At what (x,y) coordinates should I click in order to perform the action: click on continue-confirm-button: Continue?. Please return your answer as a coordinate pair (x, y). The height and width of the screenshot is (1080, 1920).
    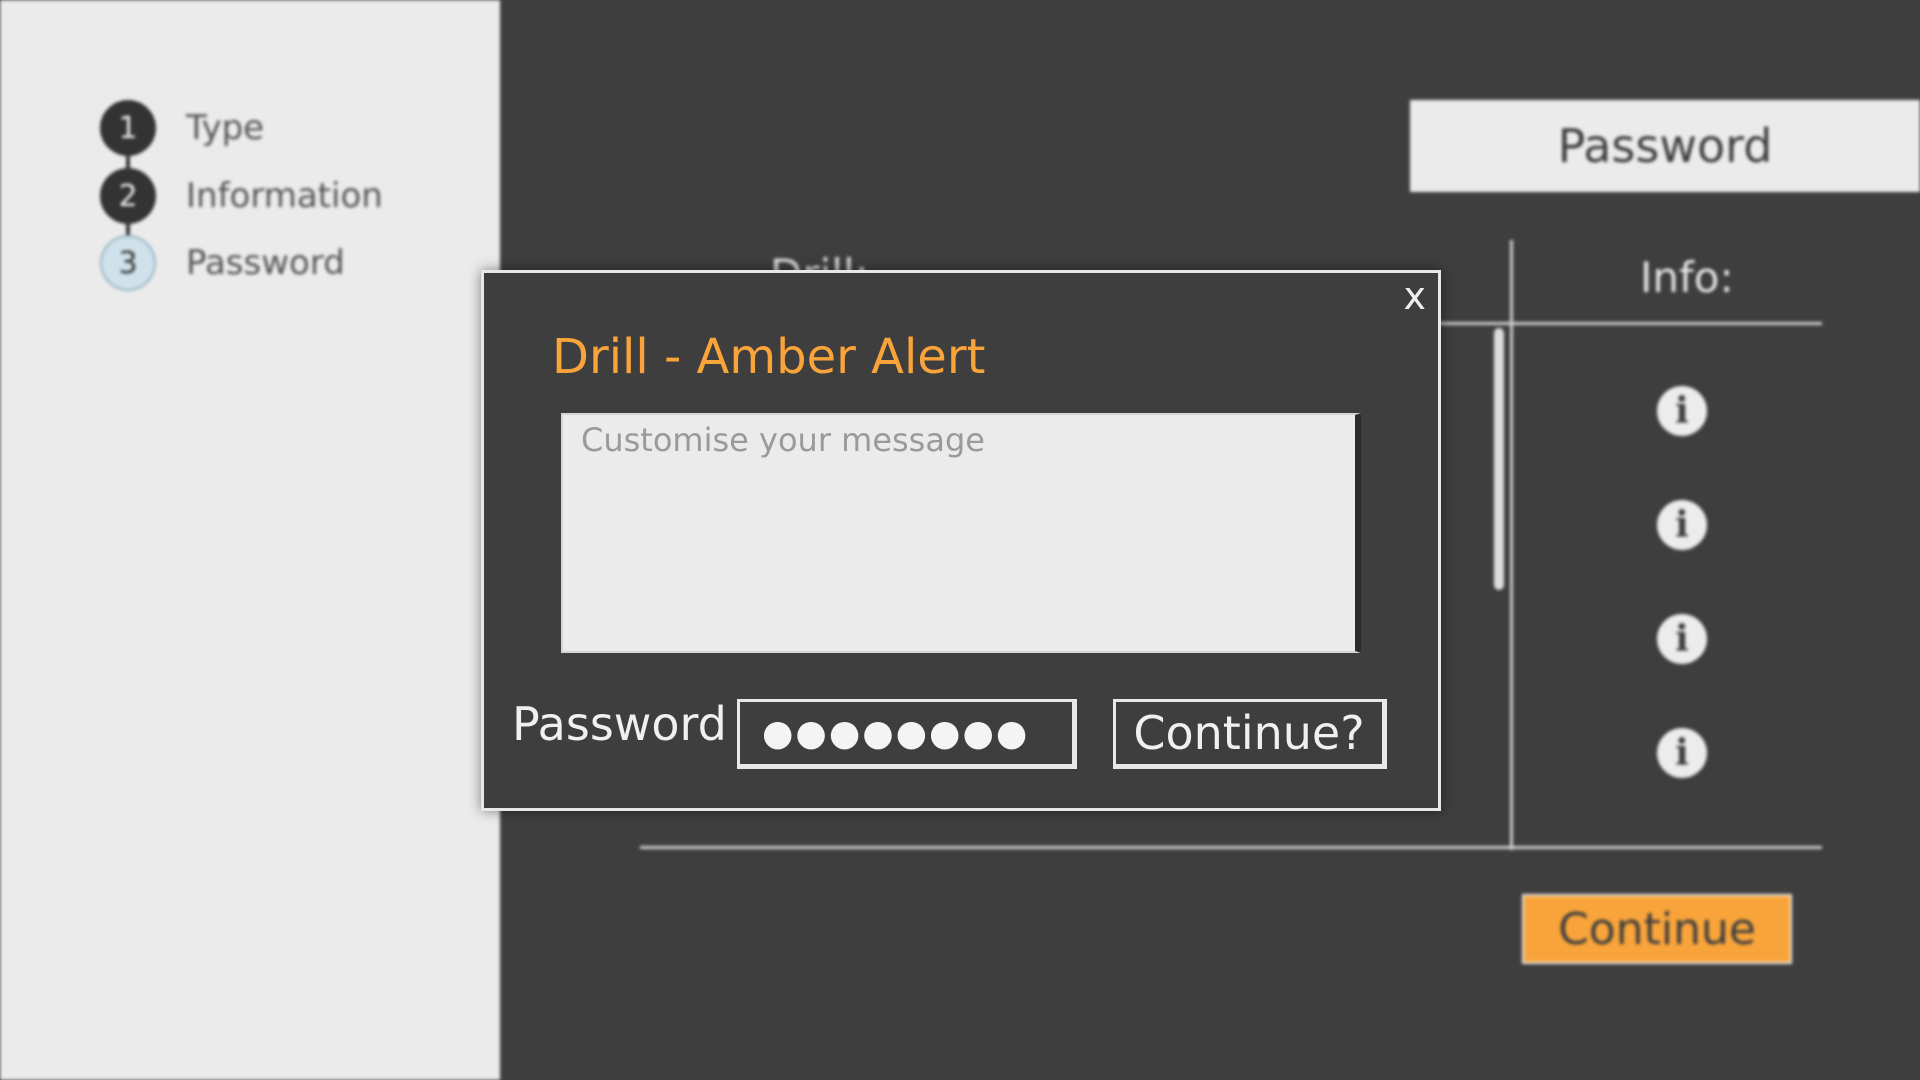
    Looking at the image, I should click on (1250, 734).